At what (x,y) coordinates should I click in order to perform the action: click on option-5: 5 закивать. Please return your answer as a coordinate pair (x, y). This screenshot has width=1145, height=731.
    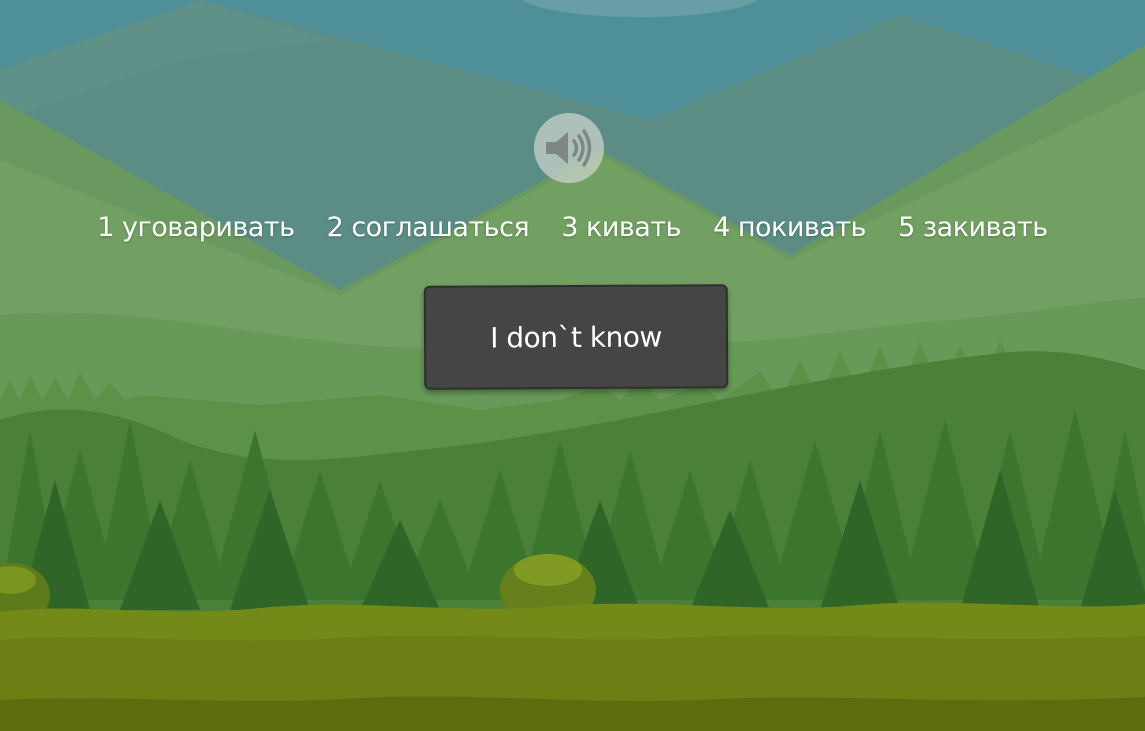
    Looking at the image, I should click on (973, 227).